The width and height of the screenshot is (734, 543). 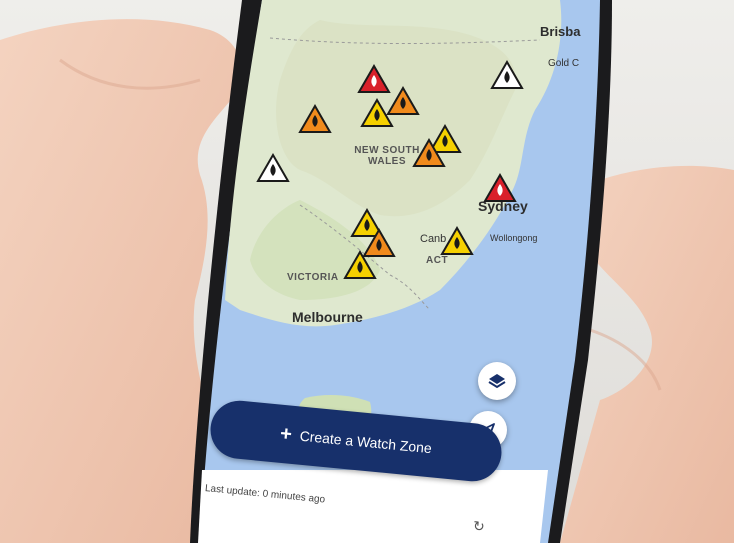 What do you see at coordinates (286, 434) in the screenshot?
I see `plus-icon: +` at bounding box center [286, 434].